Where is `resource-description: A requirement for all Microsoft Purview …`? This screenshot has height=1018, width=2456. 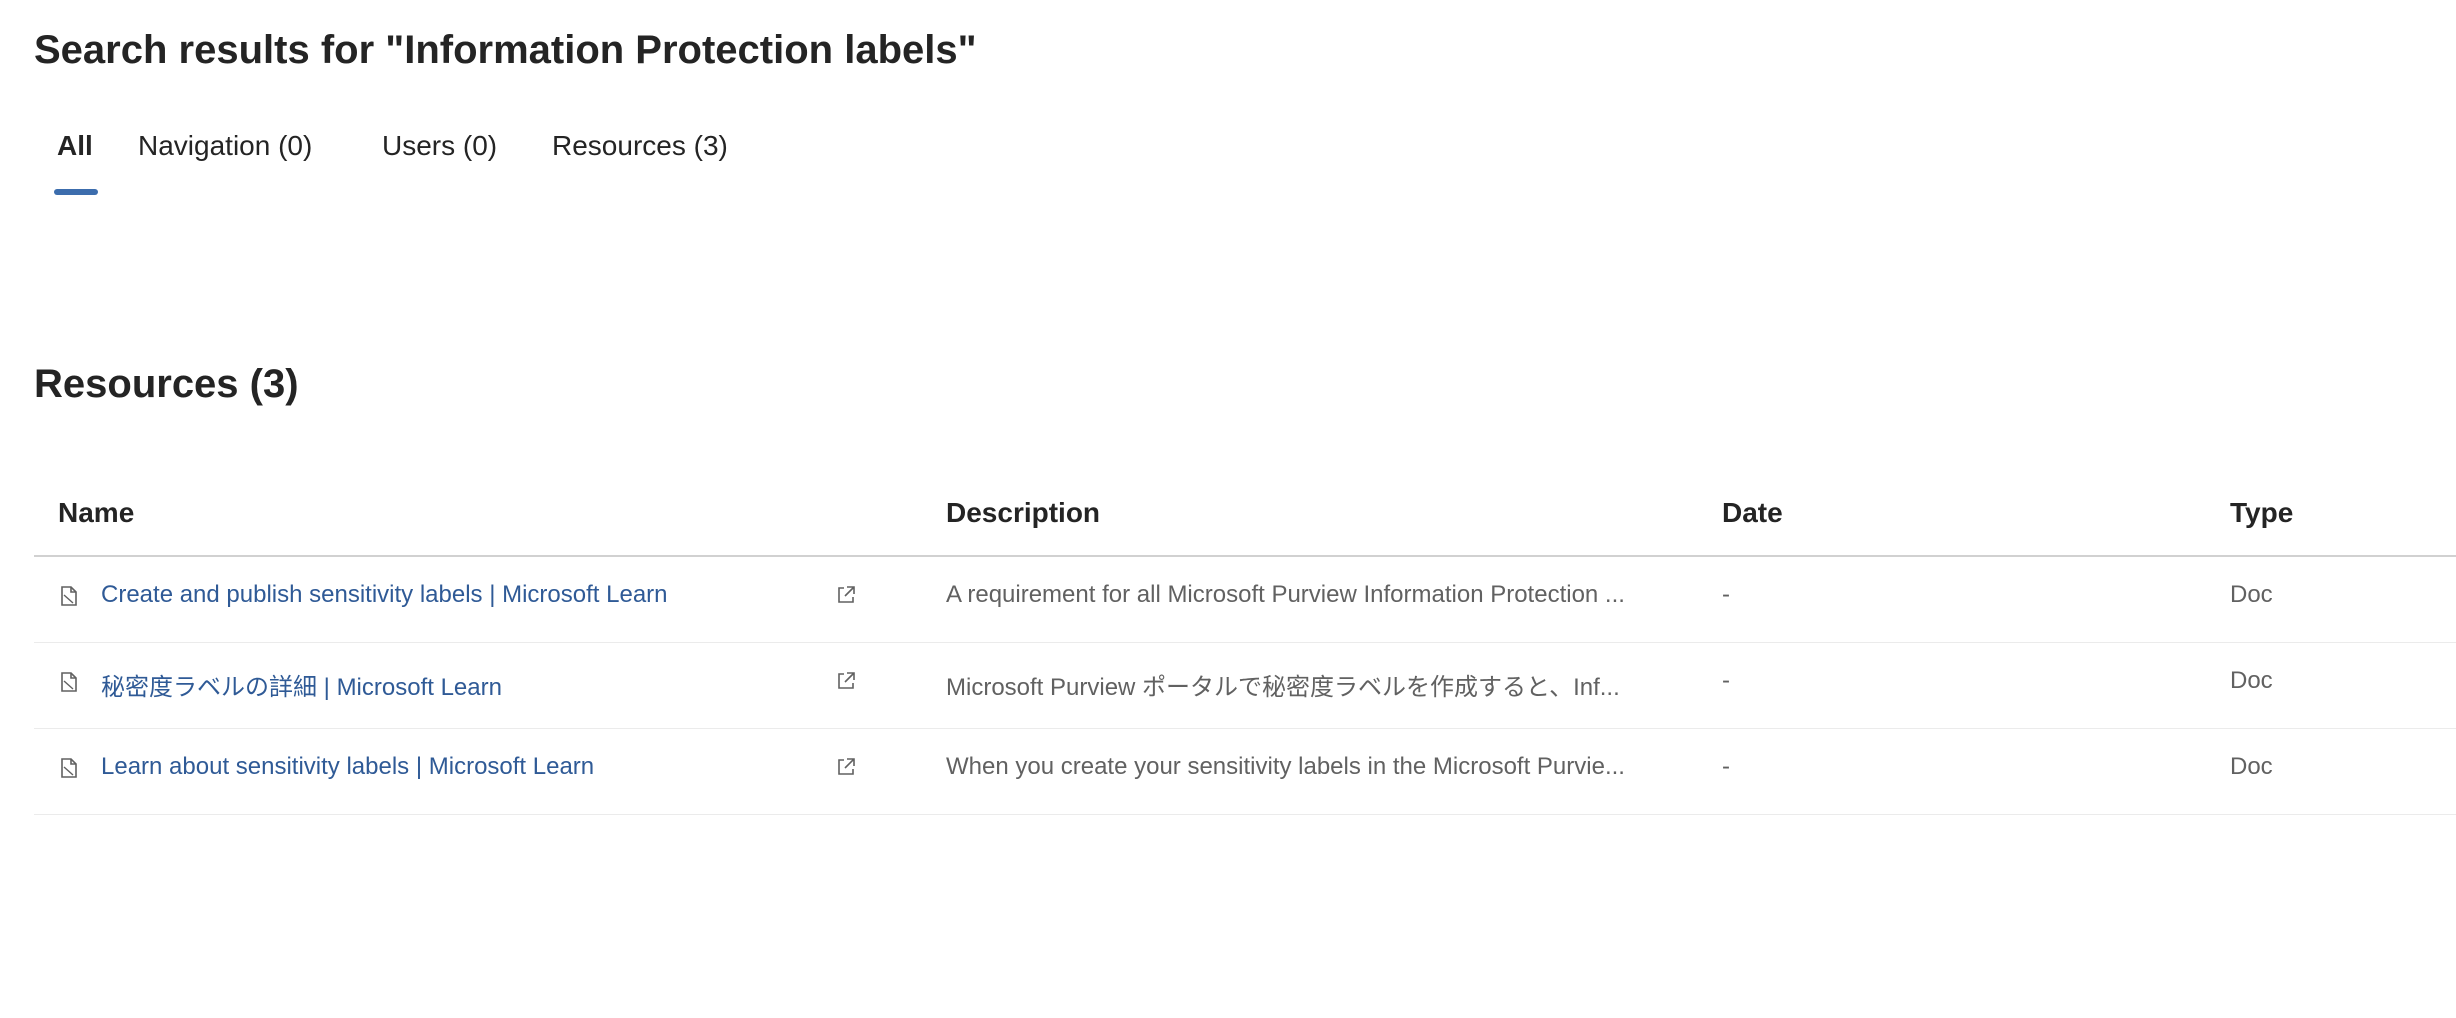 resource-description: A requirement for all Microsoft Purview … is located at coordinates (1285, 594).